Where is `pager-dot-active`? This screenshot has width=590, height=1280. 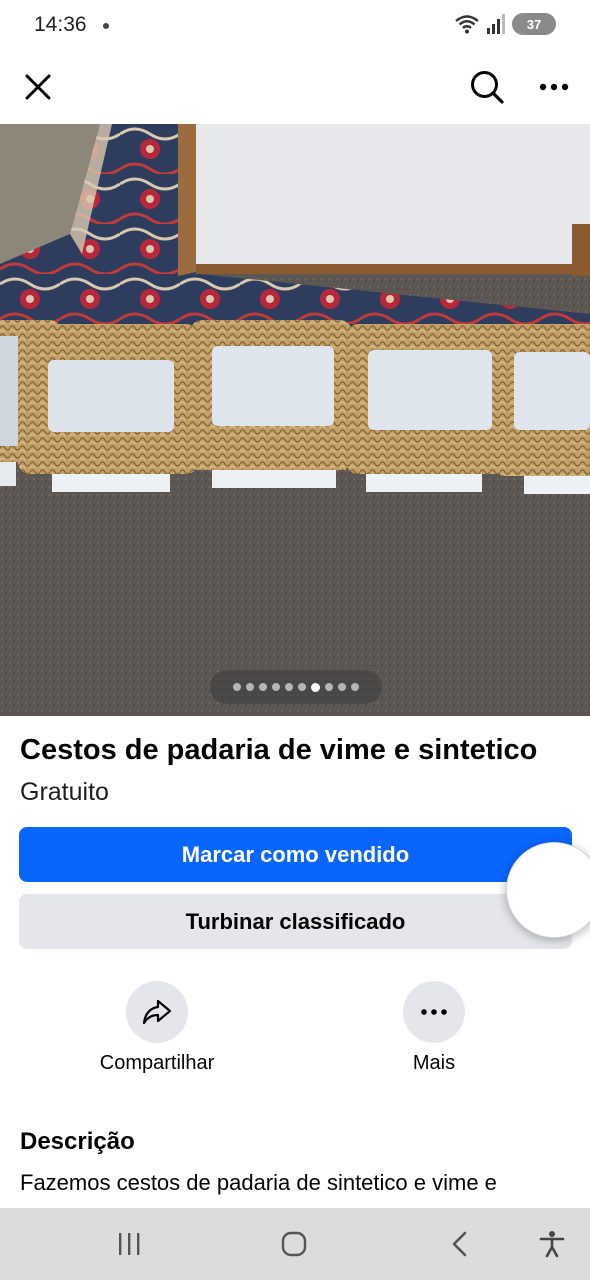
pager-dot-active is located at coordinates (315, 687).